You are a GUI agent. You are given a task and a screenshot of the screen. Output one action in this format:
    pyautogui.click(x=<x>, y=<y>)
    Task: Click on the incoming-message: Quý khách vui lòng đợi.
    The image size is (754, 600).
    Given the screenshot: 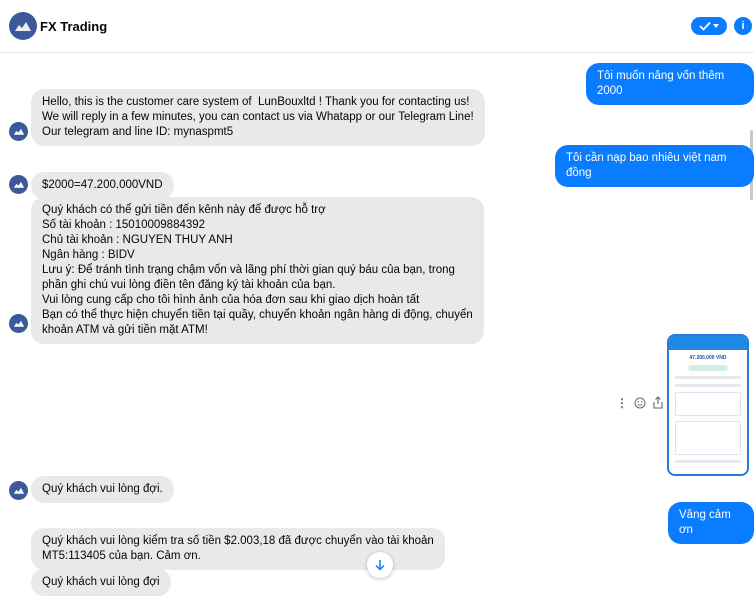 What is the action you would take?
    pyautogui.click(x=102, y=489)
    